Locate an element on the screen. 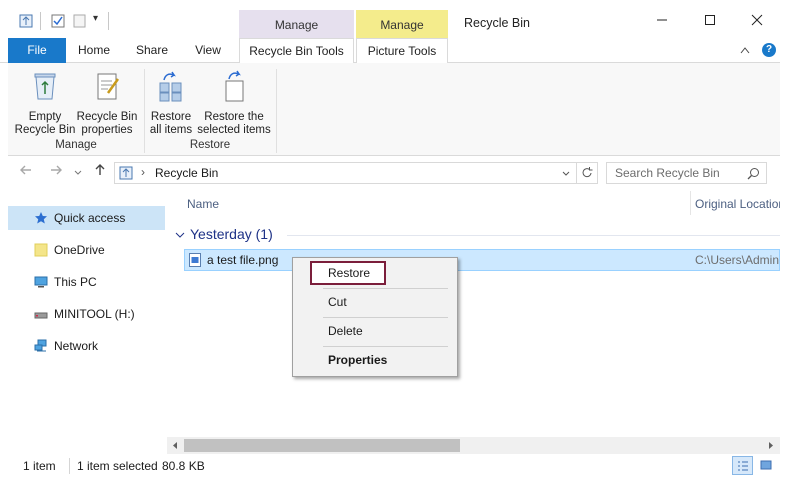  manage-context-header-picture: Manage is located at coordinates (402, 24).